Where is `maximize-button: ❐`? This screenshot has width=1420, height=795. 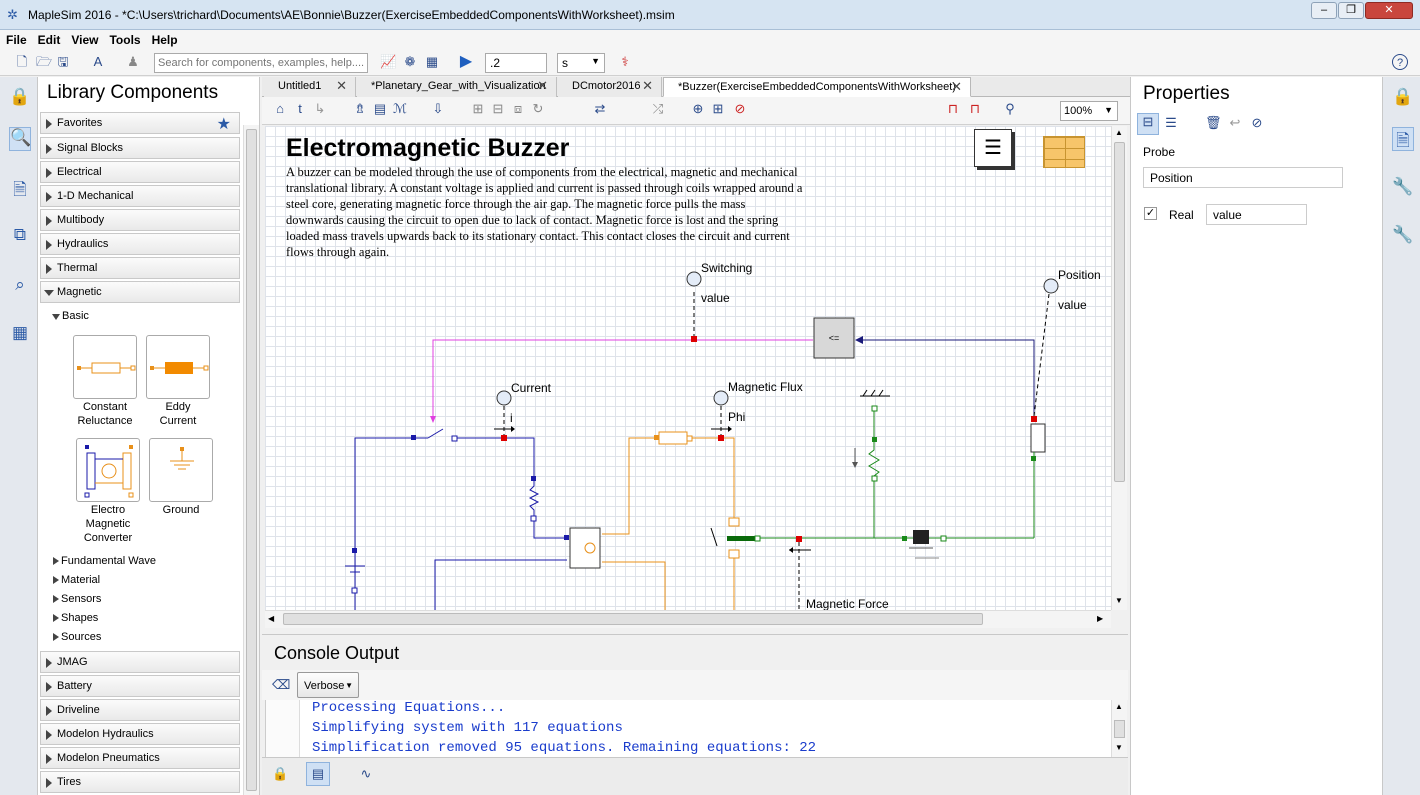
maximize-button: ❐ is located at coordinates (1351, 10).